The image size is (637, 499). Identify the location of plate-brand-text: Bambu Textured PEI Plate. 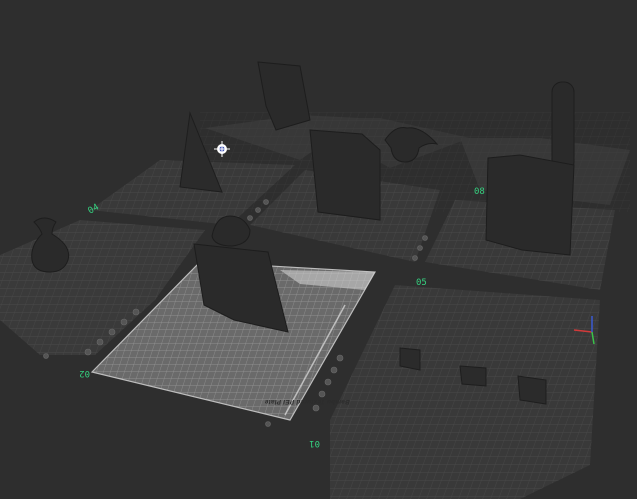
(307, 401).